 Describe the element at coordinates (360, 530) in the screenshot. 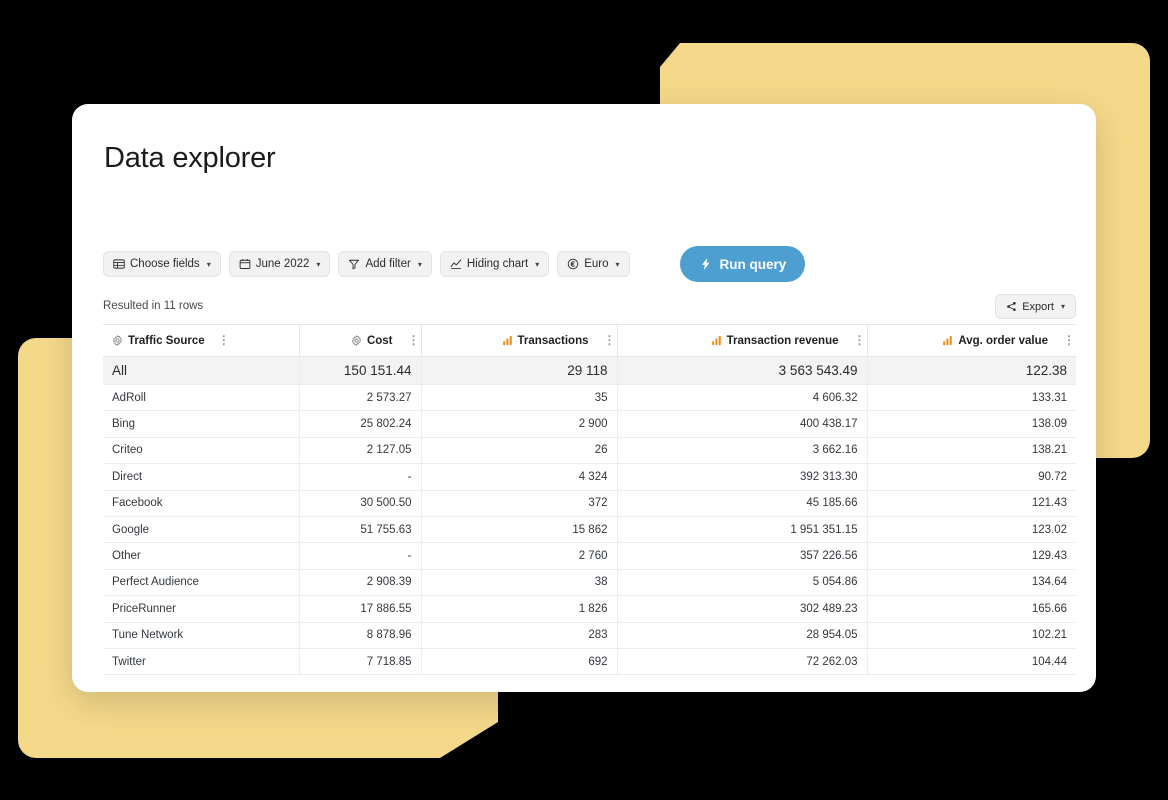

I see `cell-metric: 51 755.63` at that location.